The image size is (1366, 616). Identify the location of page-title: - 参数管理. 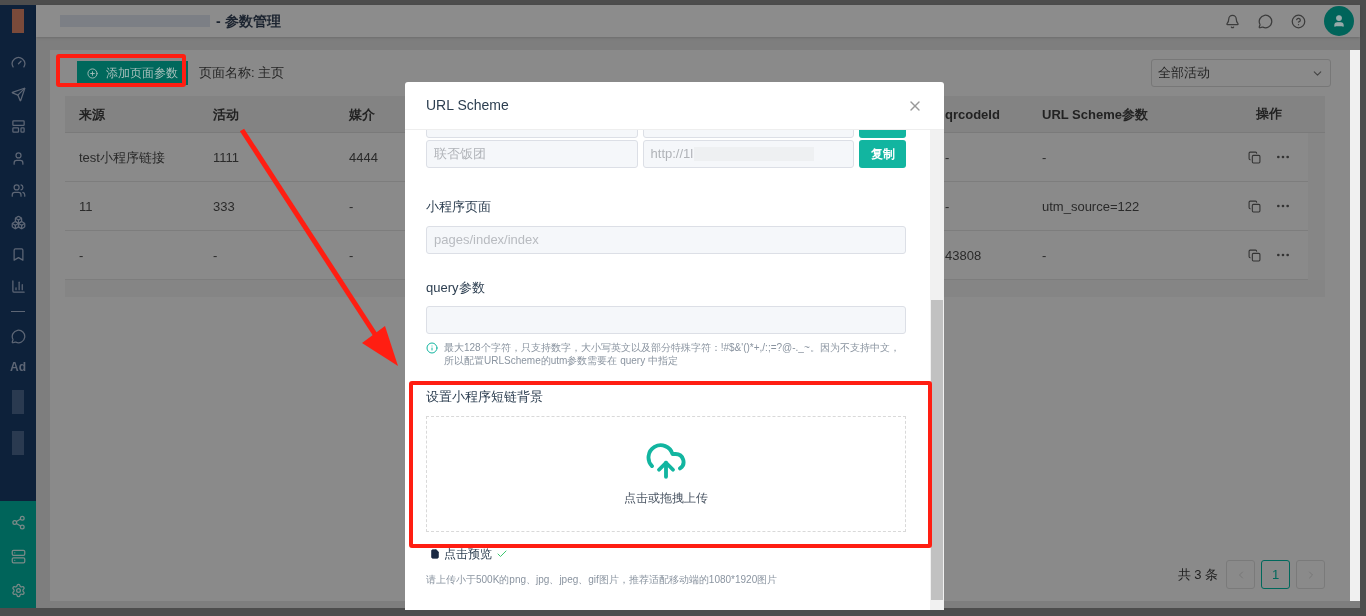
(248, 21).